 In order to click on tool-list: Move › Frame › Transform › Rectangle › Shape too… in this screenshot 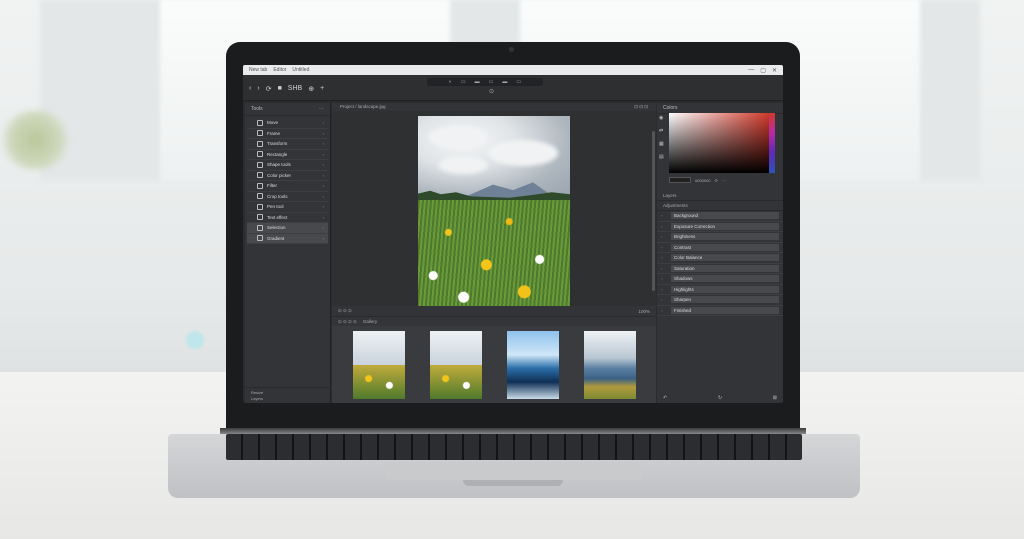, I will do `click(287, 181)`.